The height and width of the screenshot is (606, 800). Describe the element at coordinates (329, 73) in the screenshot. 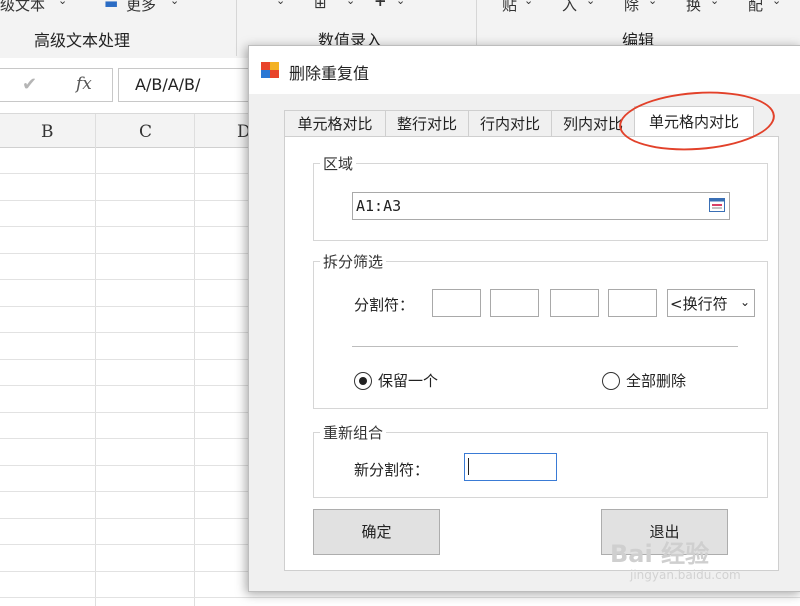

I see `dialog-title: 删除重复值` at that location.